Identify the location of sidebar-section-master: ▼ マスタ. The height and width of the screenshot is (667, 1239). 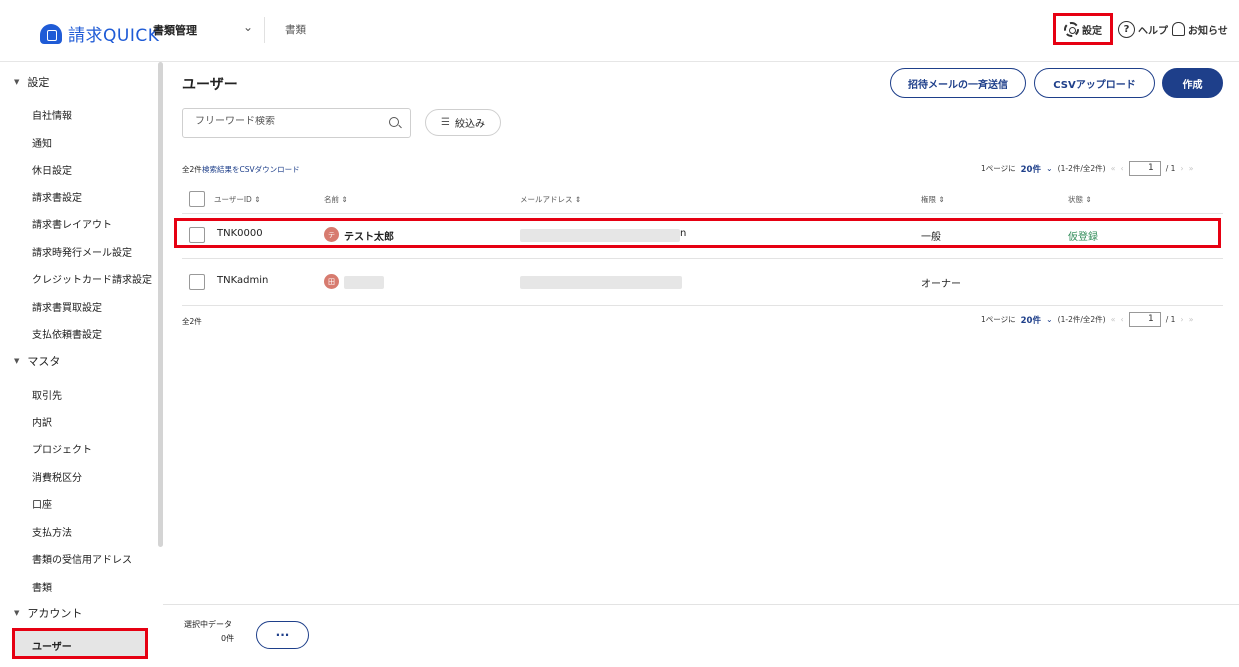
(37, 361).